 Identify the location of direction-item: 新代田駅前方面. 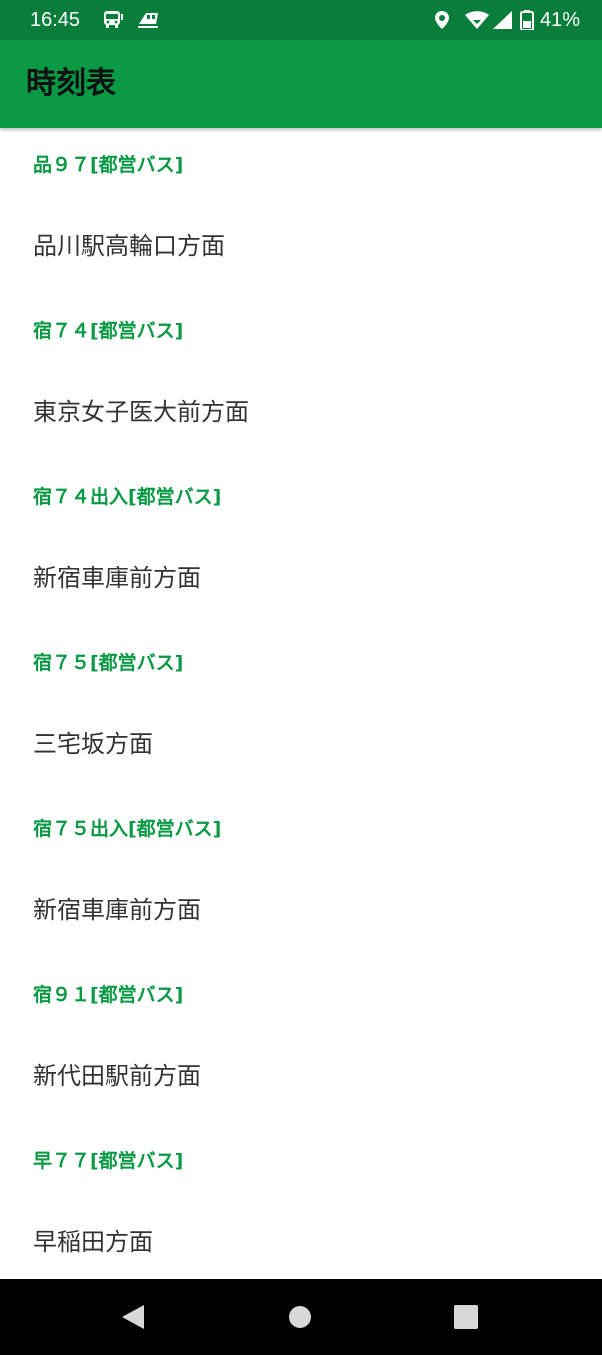
(117, 1076).